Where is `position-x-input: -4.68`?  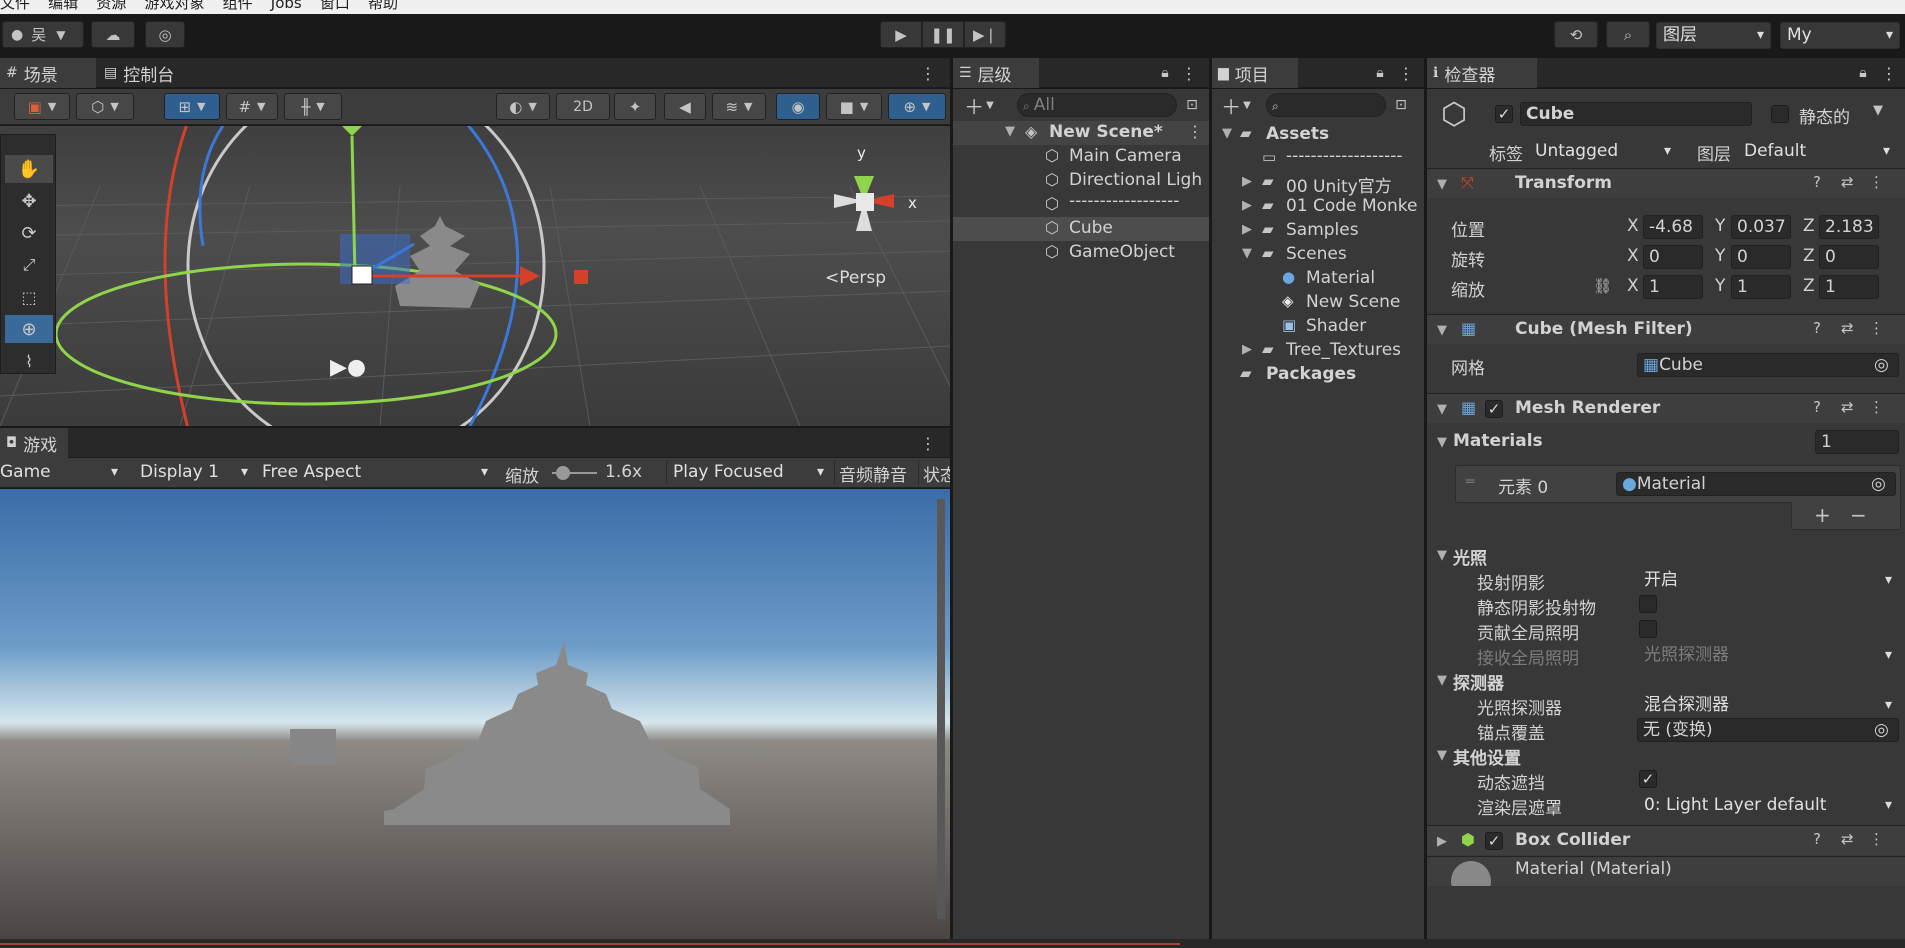
position-x-input: -4.68 is located at coordinates (1673, 227).